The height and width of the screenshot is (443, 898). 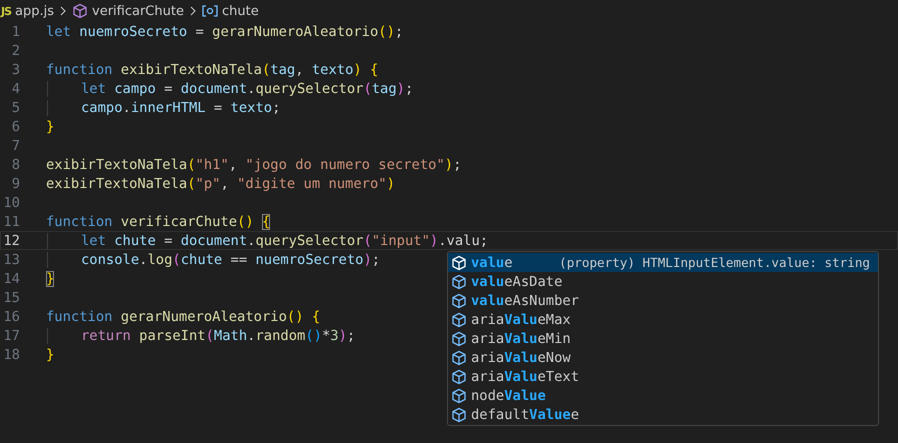 What do you see at coordinates (218, 336) in the screenshot?
I see `code-line: return parseInt(Math.random()*3);` at bounding box center [218, 336].